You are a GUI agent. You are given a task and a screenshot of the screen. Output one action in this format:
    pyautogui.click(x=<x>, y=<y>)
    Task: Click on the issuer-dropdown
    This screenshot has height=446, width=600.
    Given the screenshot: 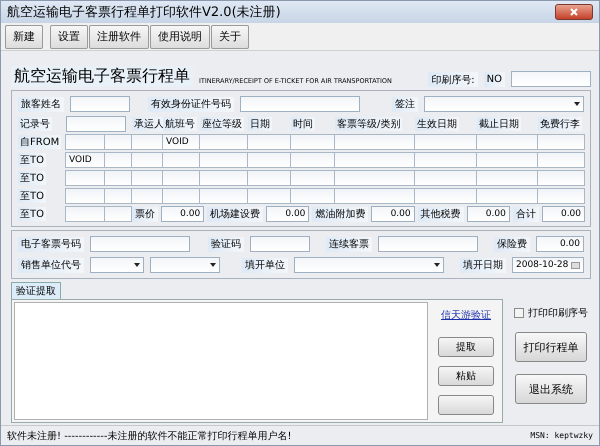 What is the action you would take?
    pyautogui.click(x=369, y=265)
    